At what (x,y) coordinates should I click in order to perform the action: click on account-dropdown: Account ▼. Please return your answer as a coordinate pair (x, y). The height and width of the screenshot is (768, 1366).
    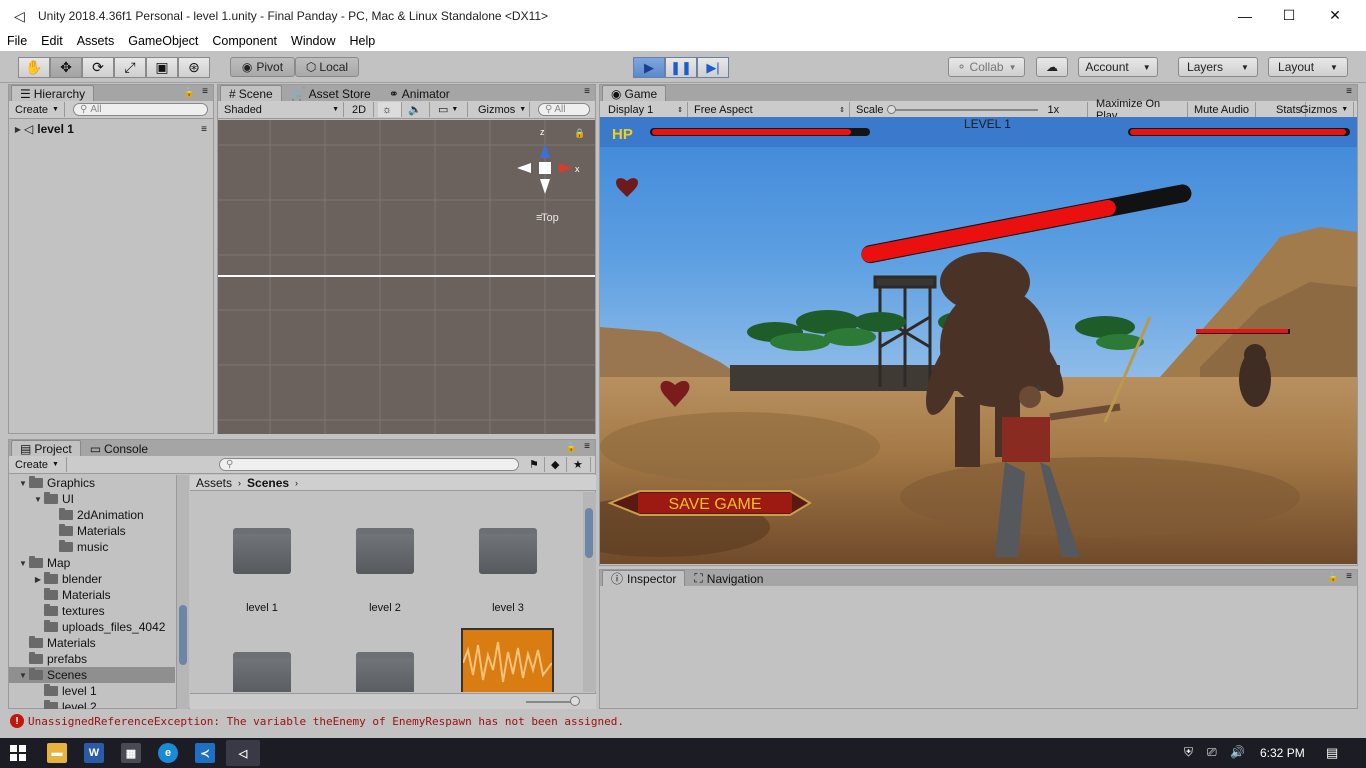
    Looking at the image, I should click on (1118, 67).